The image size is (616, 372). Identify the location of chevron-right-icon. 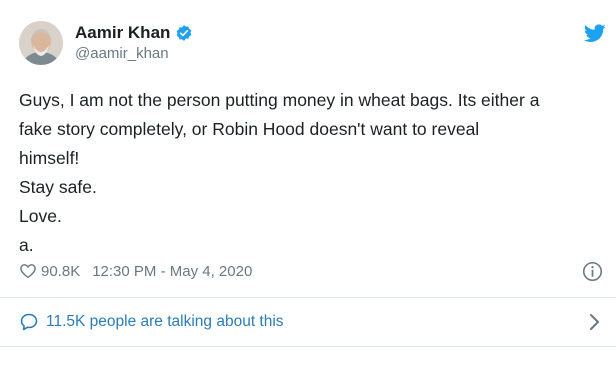
(594, 322).